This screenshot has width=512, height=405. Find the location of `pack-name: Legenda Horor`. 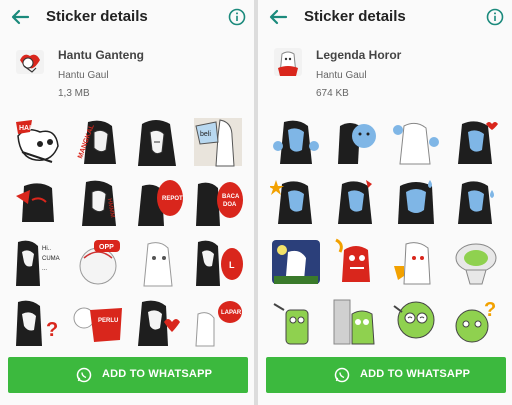

pack-name: Legenda Horor is located at coordinates (359, 55).